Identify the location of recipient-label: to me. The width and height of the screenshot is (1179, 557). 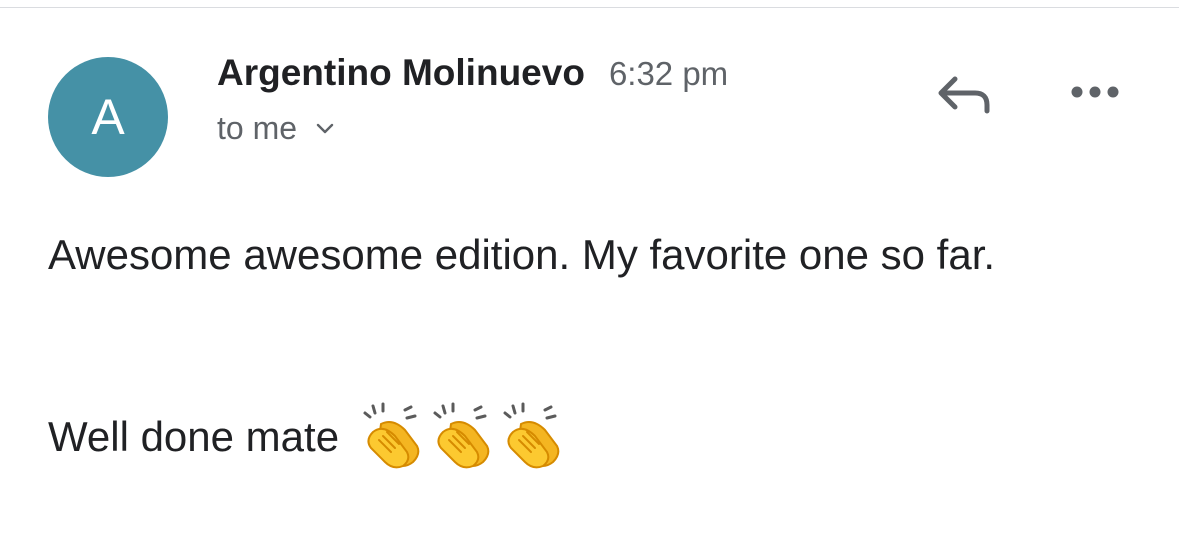
(257, 128).